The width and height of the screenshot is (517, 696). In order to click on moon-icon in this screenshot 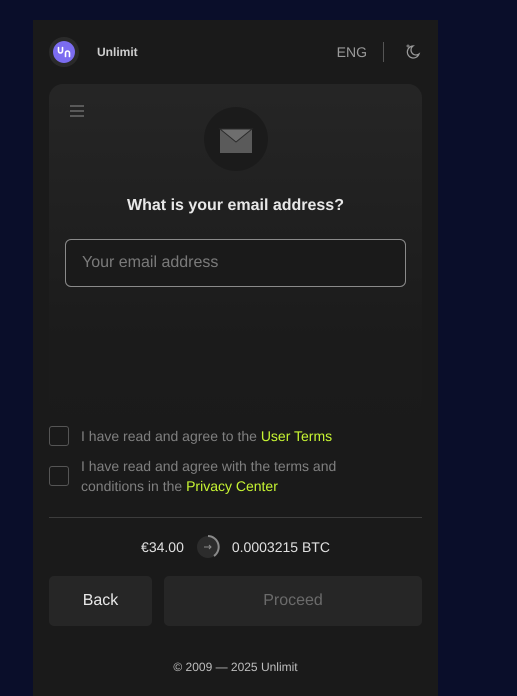, I will do `click(413, 52)`.